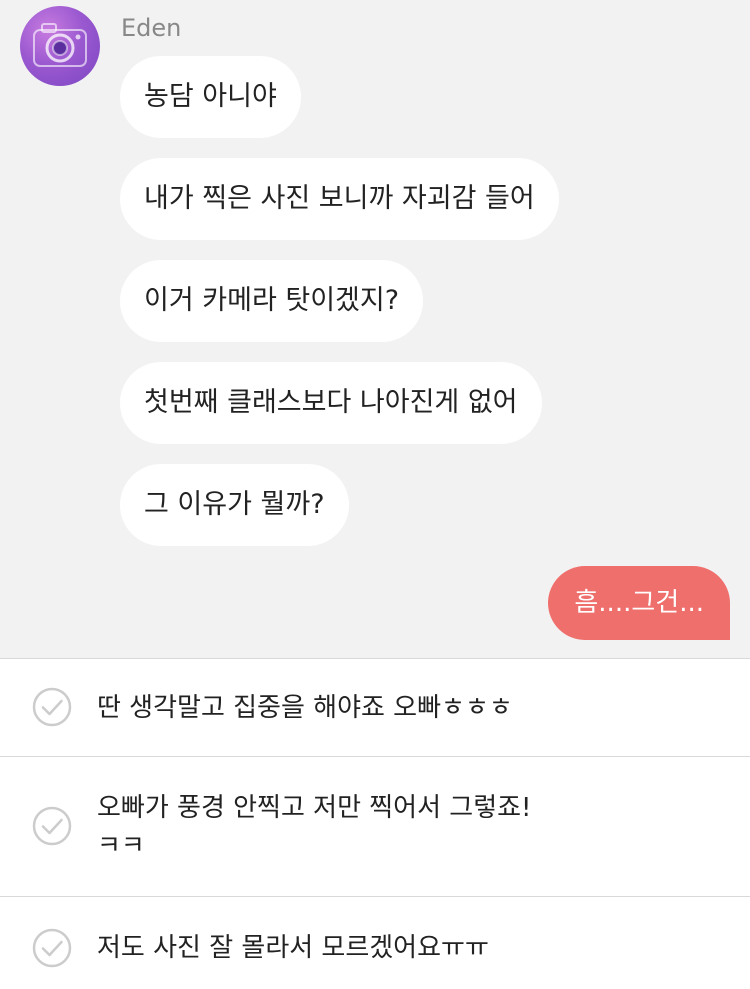 The height and width of the screenshot is (989, 750). What do you see at coordinates (339, 199) in the screenshot?
I see `incoming-message: 내가 찍은 사진 보니까 자괴감 들어` at bounding box center [339, 199].